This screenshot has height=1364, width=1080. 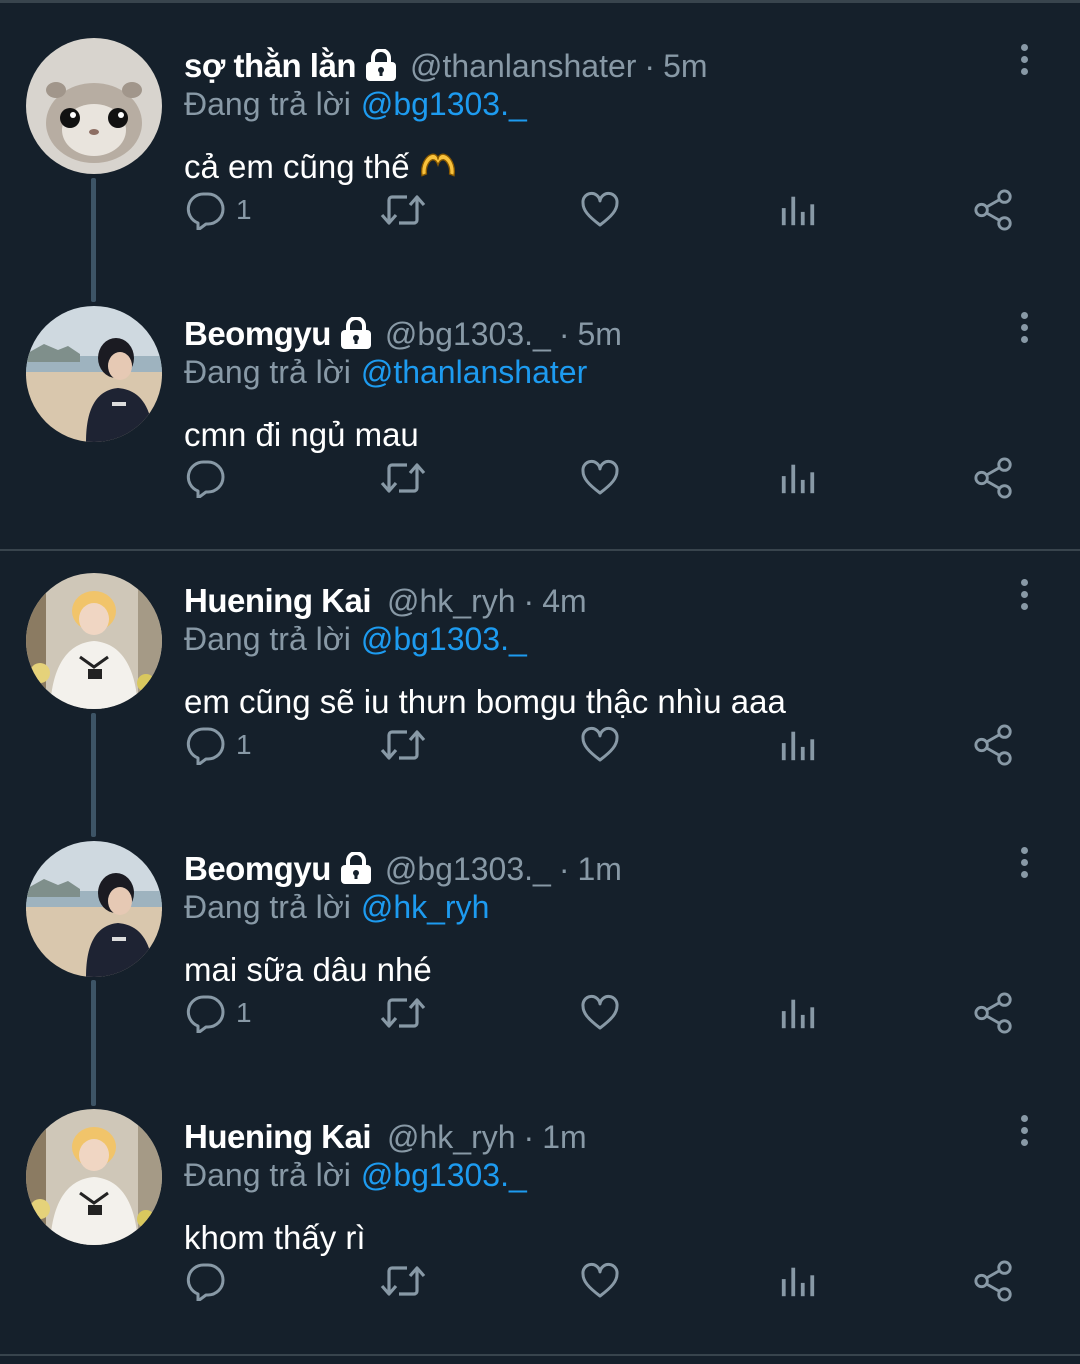 I want to click on reply-mention-link: @hk_ryh, so click(x=425, y=907).